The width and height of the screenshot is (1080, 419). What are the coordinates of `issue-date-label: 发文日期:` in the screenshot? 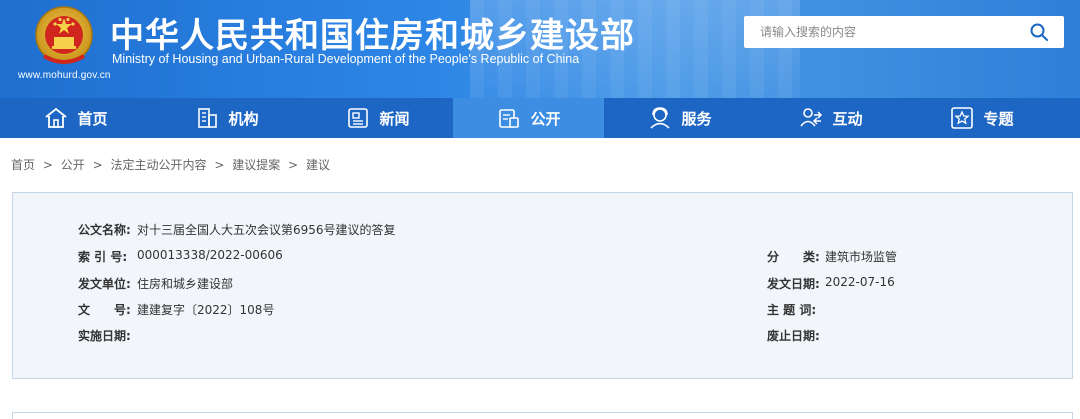 It's located at (793, 284).